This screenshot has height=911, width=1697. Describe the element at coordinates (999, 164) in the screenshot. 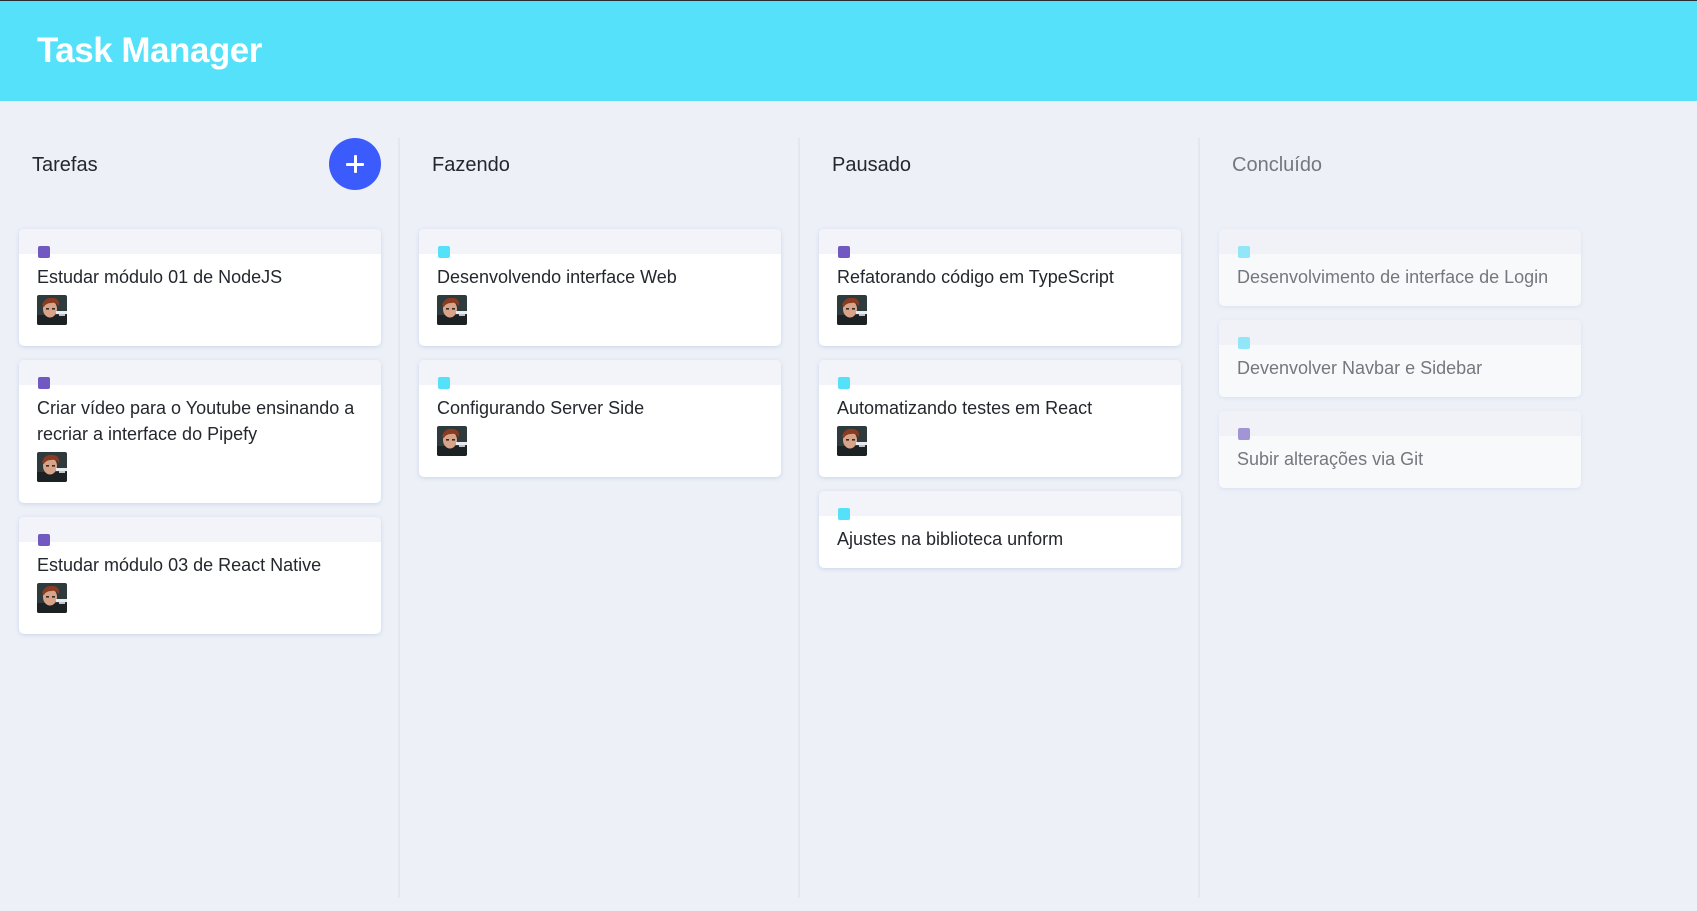

I see `list-header: Pausado` at that location.